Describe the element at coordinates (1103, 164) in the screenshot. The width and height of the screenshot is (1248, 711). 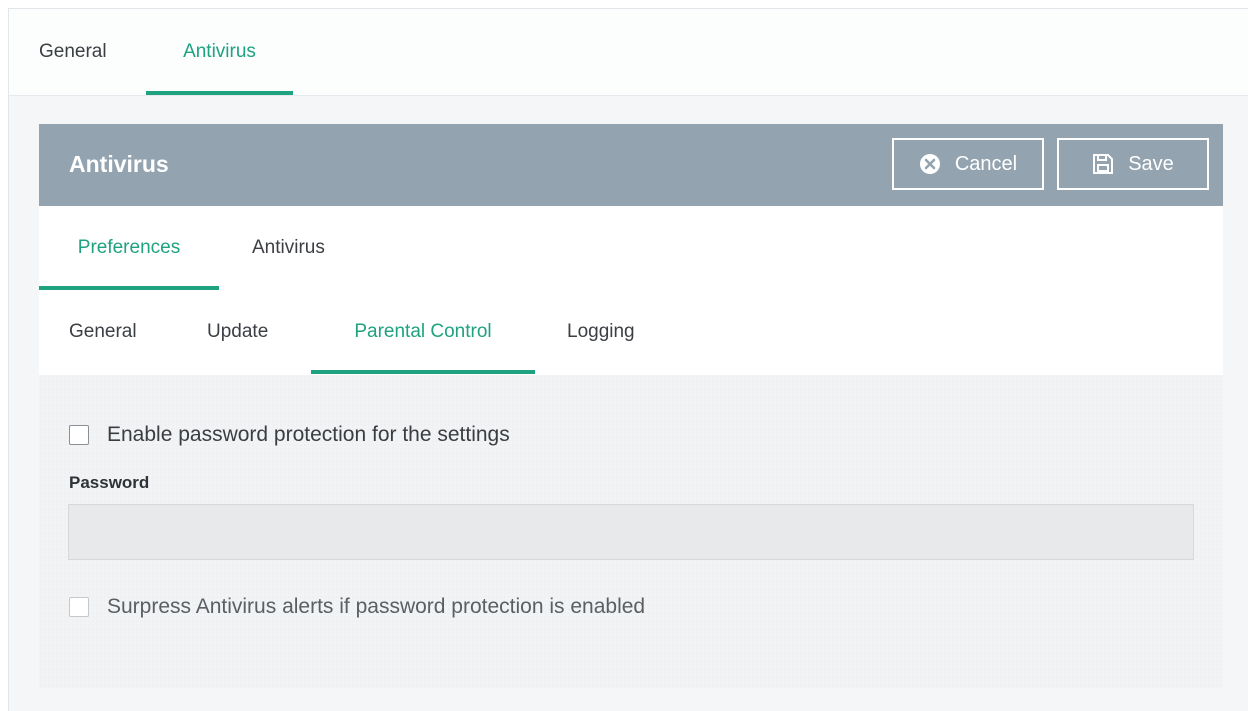
I see `floppy-disk-icon` at that location.